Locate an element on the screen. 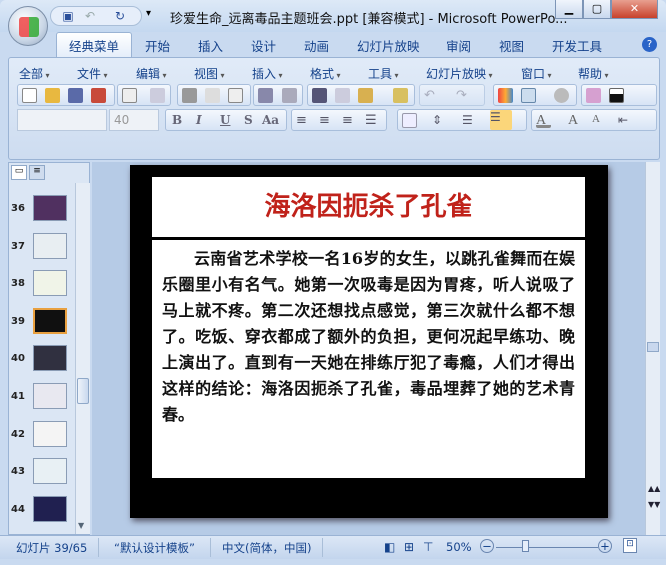 This screenshot has width=666, height=565. slide-thumbnail: 42 is located at coordinates (42, 438).